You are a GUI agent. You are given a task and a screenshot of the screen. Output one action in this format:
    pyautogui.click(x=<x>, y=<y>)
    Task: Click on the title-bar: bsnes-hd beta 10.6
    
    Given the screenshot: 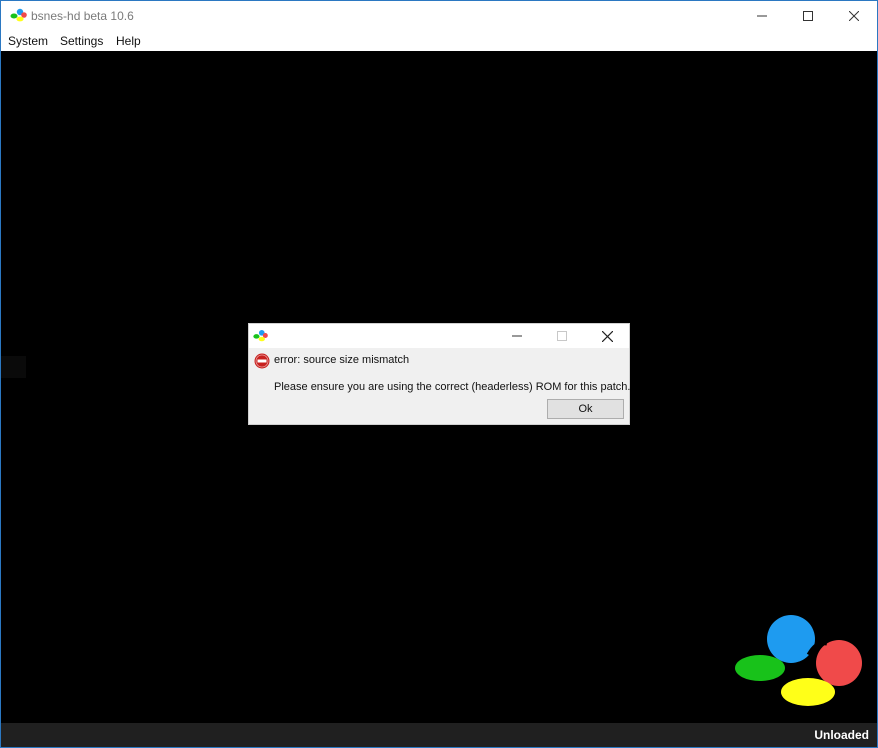 What is the action you would take?
    pyautogui.click(x=439, y=16)
    